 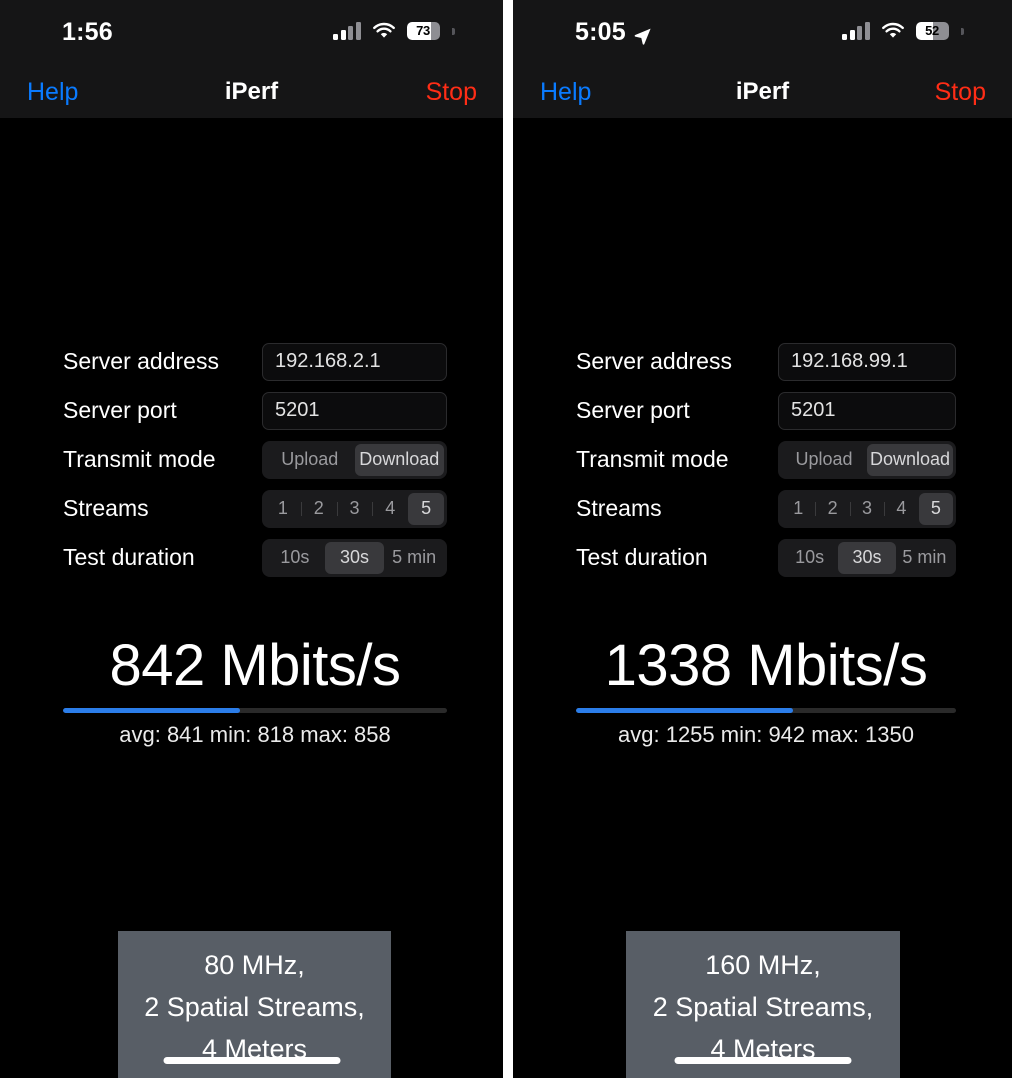 What do you see at coordinates (255, 734) in the screenshot?
I see `stats-line: avg: 841 min: 818 max: 858` at bounding box center [255, 734].